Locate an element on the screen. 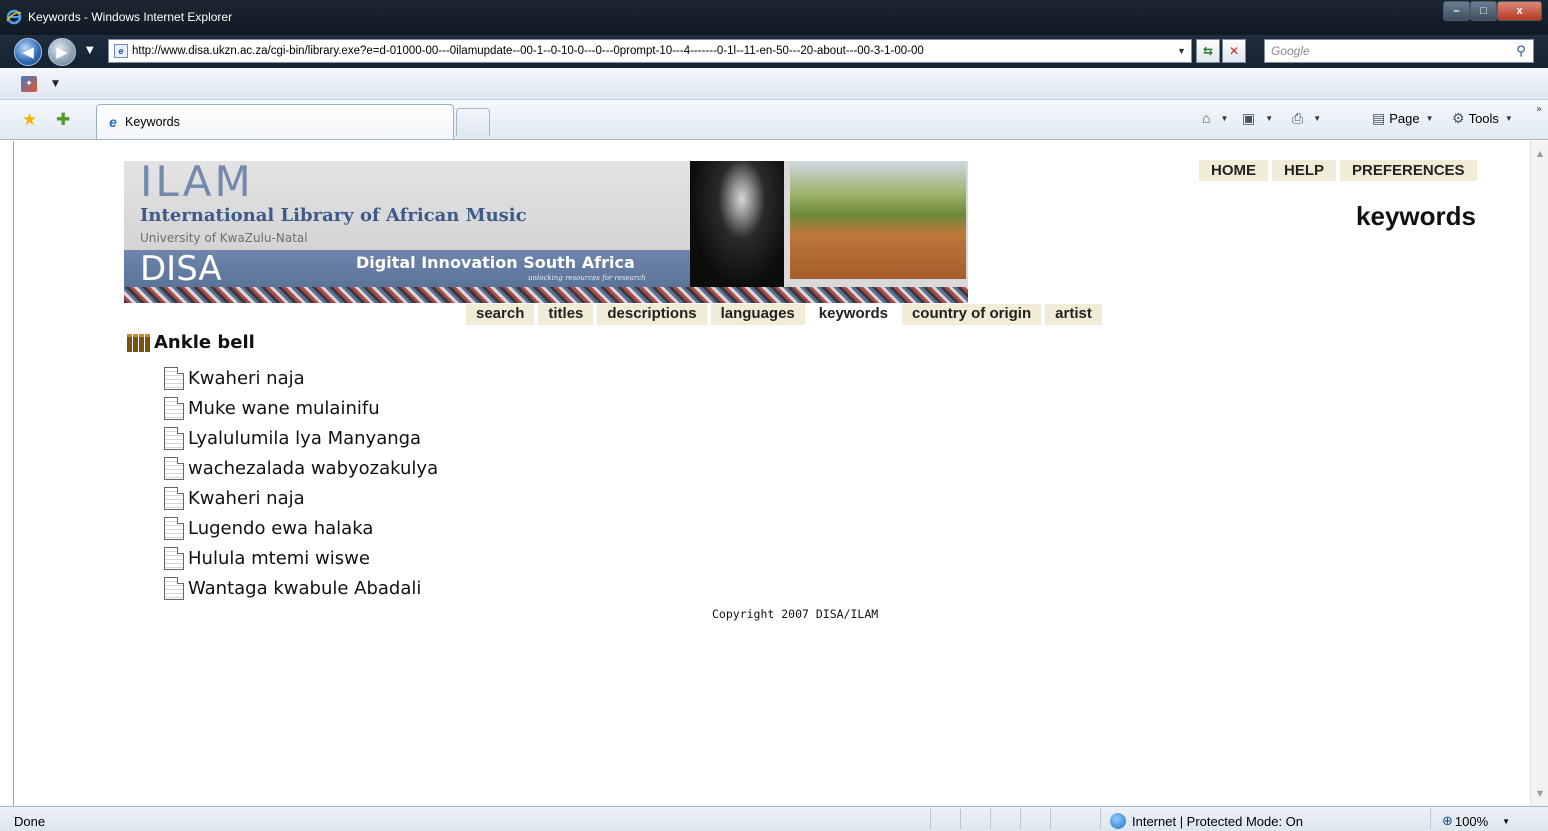 The height and width of the screenshot is (831, 1548). ie-tab-icon: e is located at coordinates (113, 122).